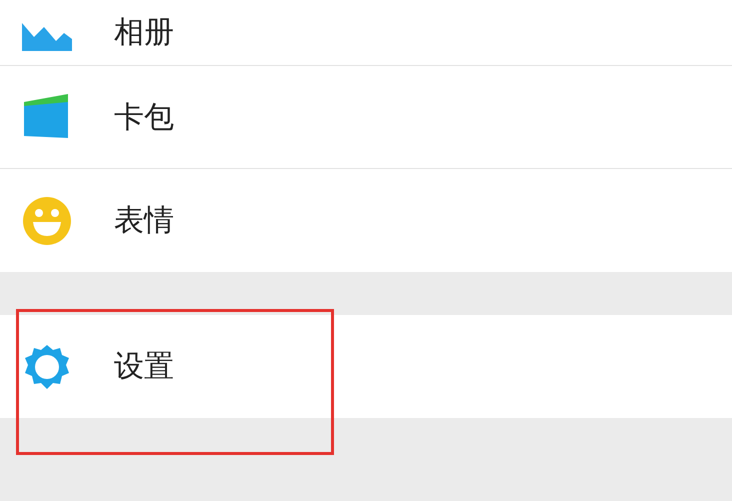 The width and height of the screenshot is (732, 501). Describe the element at coordinates (144, 117) in the screenshot. I see `menu-label: 卡包` at that location.